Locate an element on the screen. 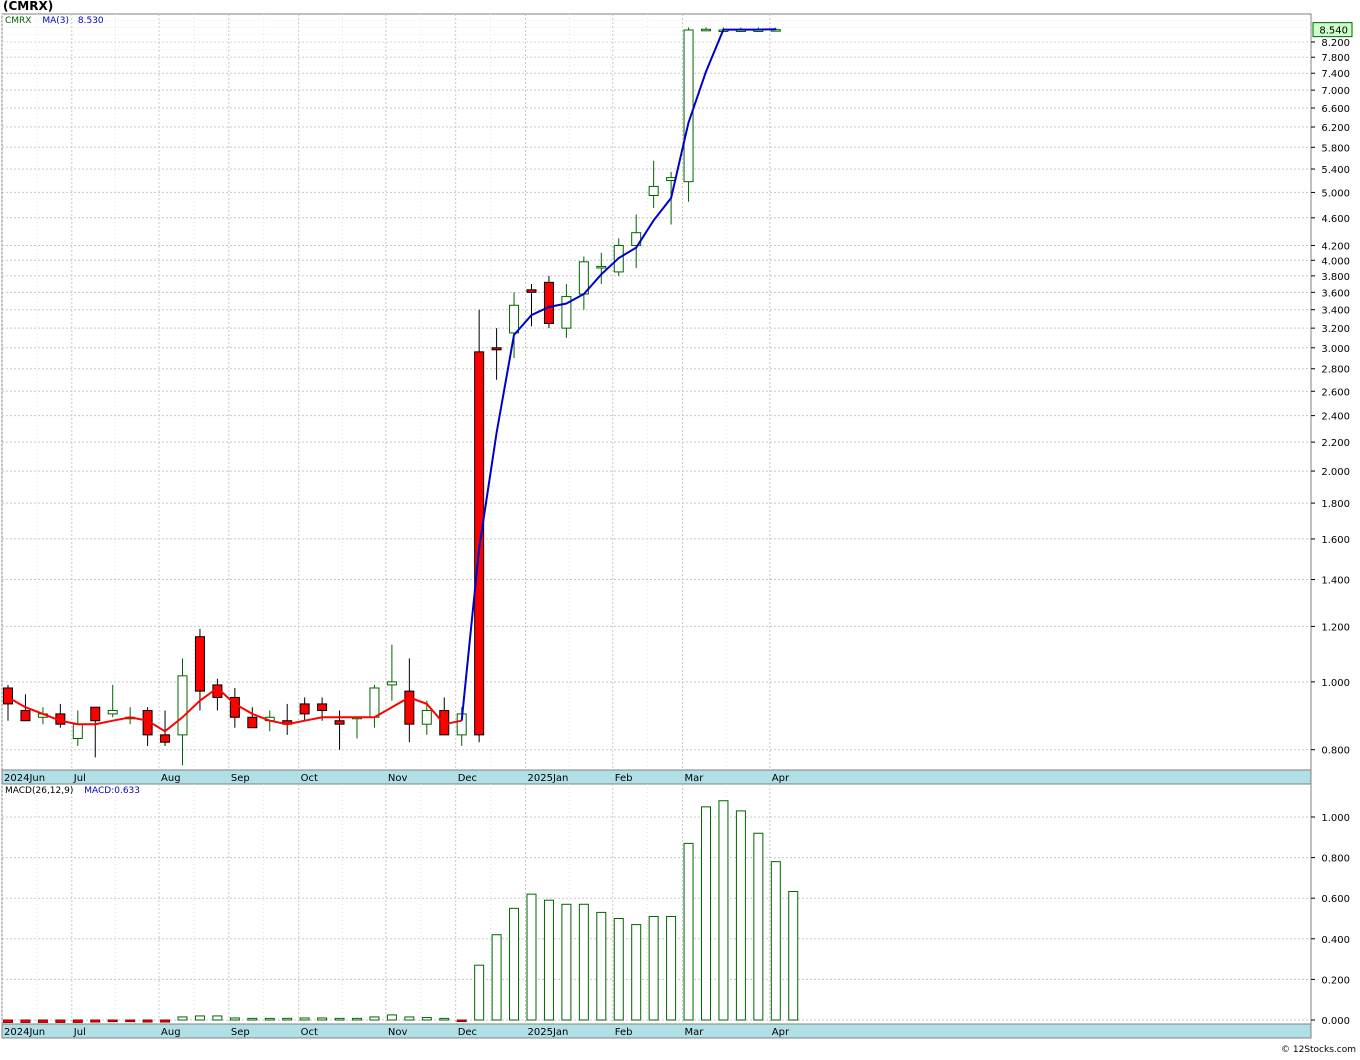  date-label-price: Jul is located at coordinates (79, 778).